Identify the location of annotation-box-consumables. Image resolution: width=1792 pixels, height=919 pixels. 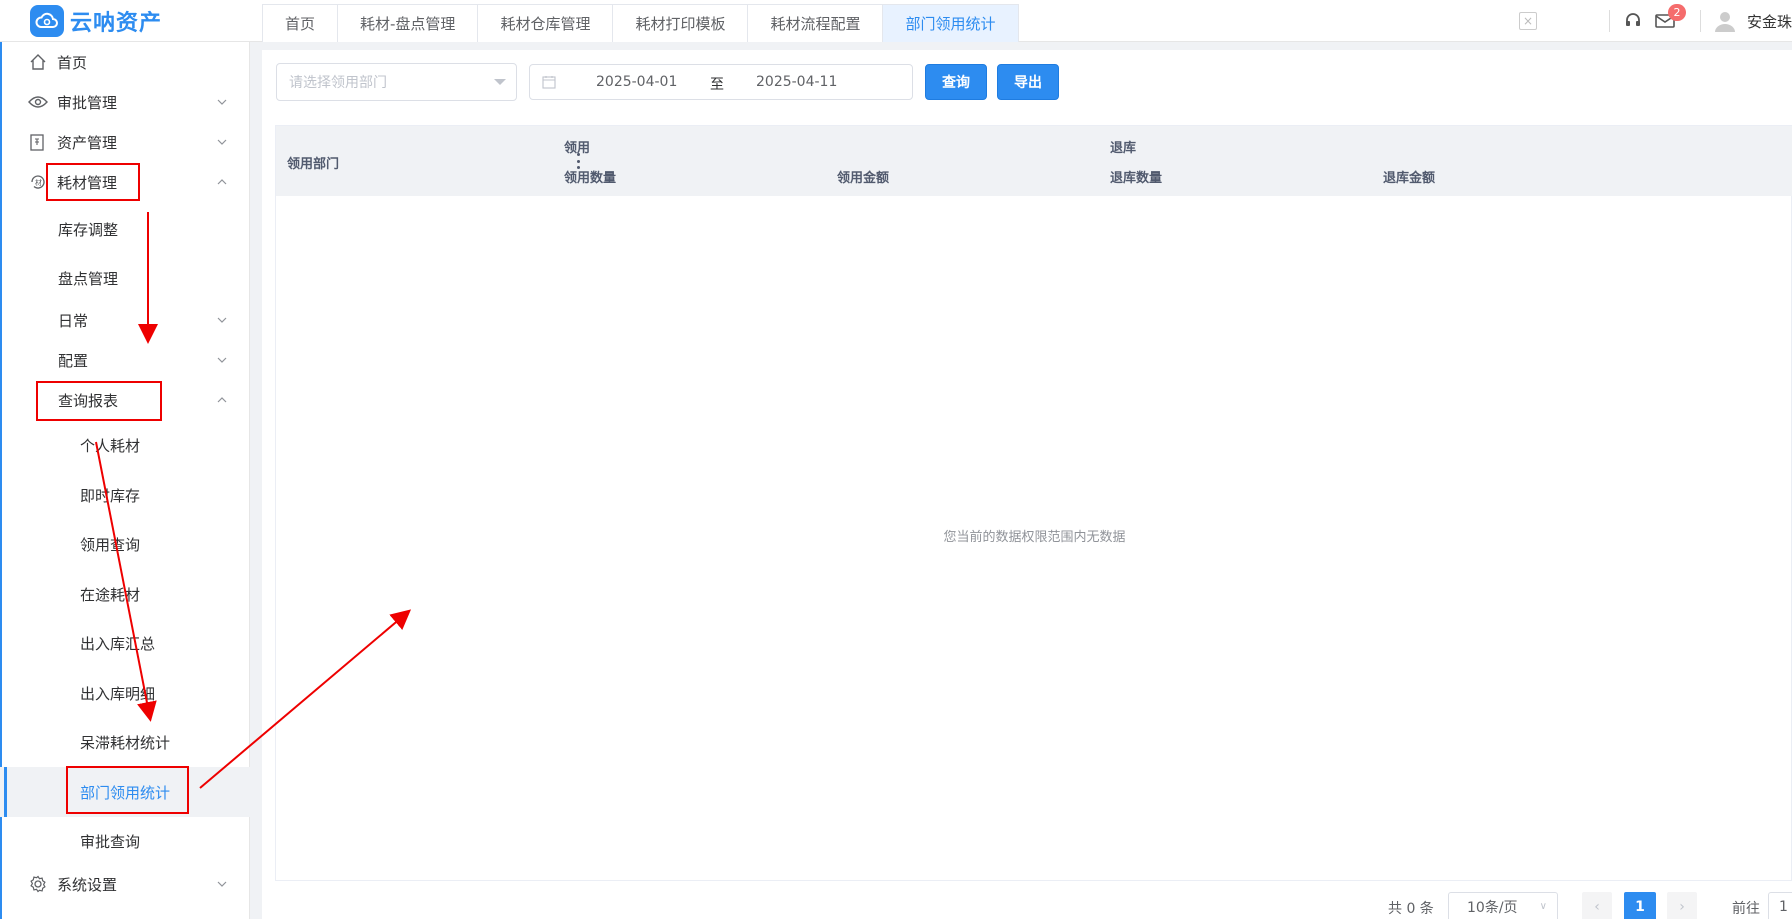
(93, 182).